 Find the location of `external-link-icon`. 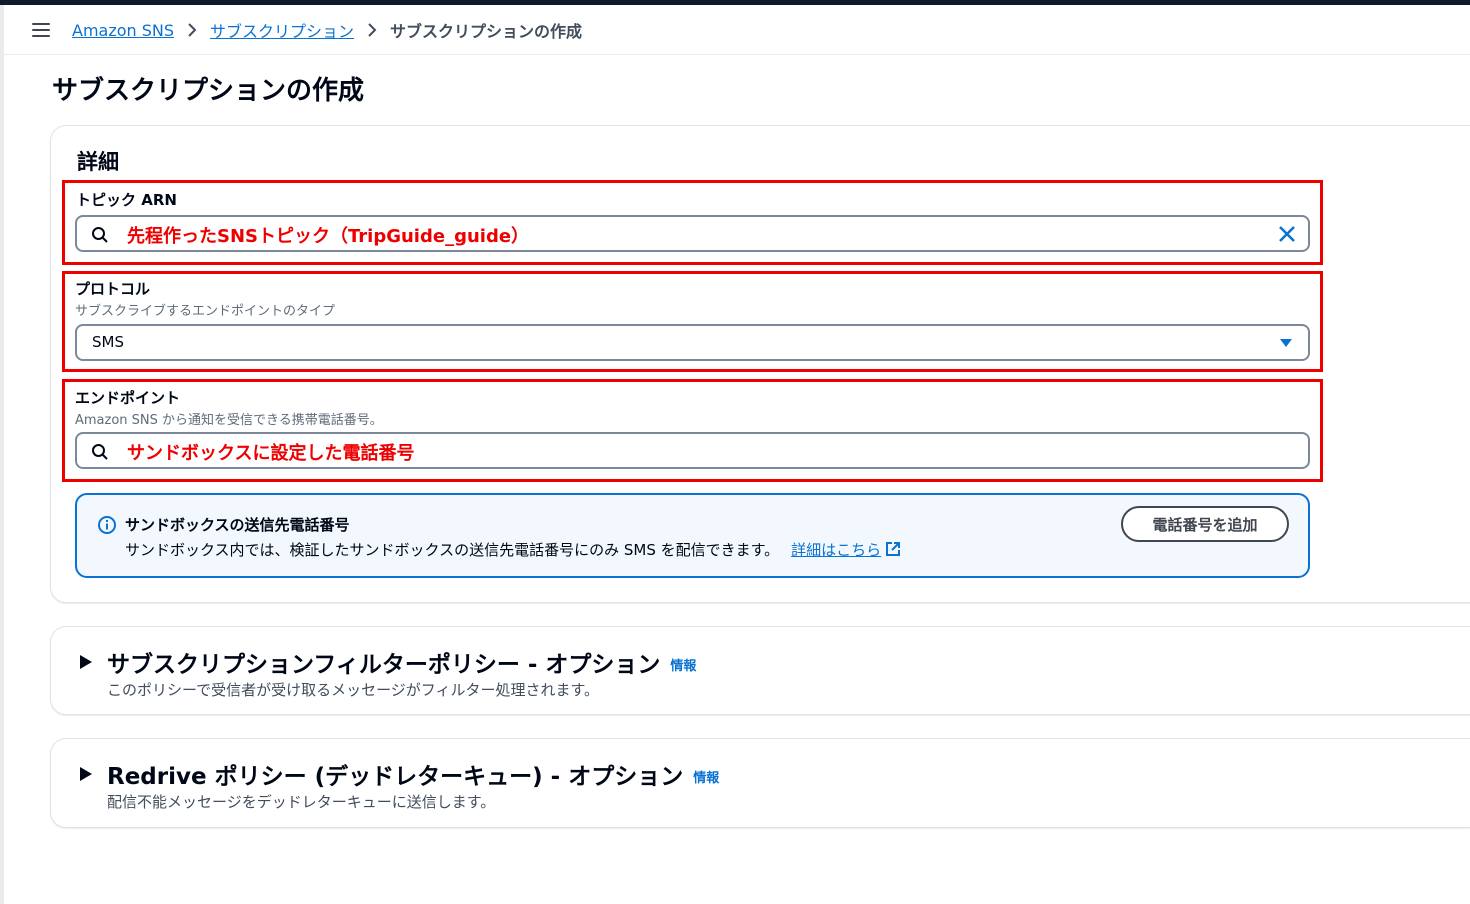

external-link-icon is located at coordinates (893, 549).